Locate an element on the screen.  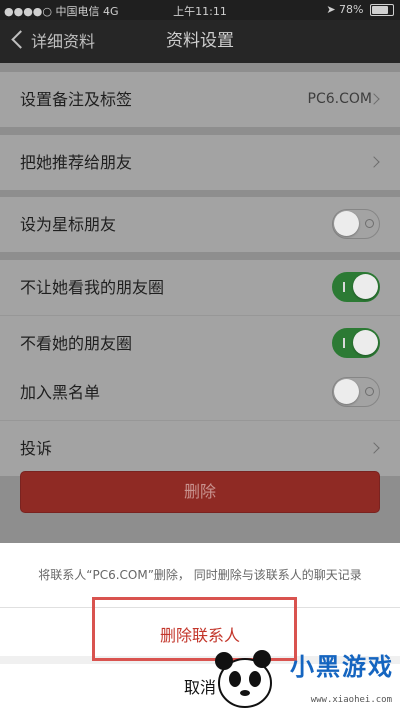
panda-icon is located at coordinates (243, 679).